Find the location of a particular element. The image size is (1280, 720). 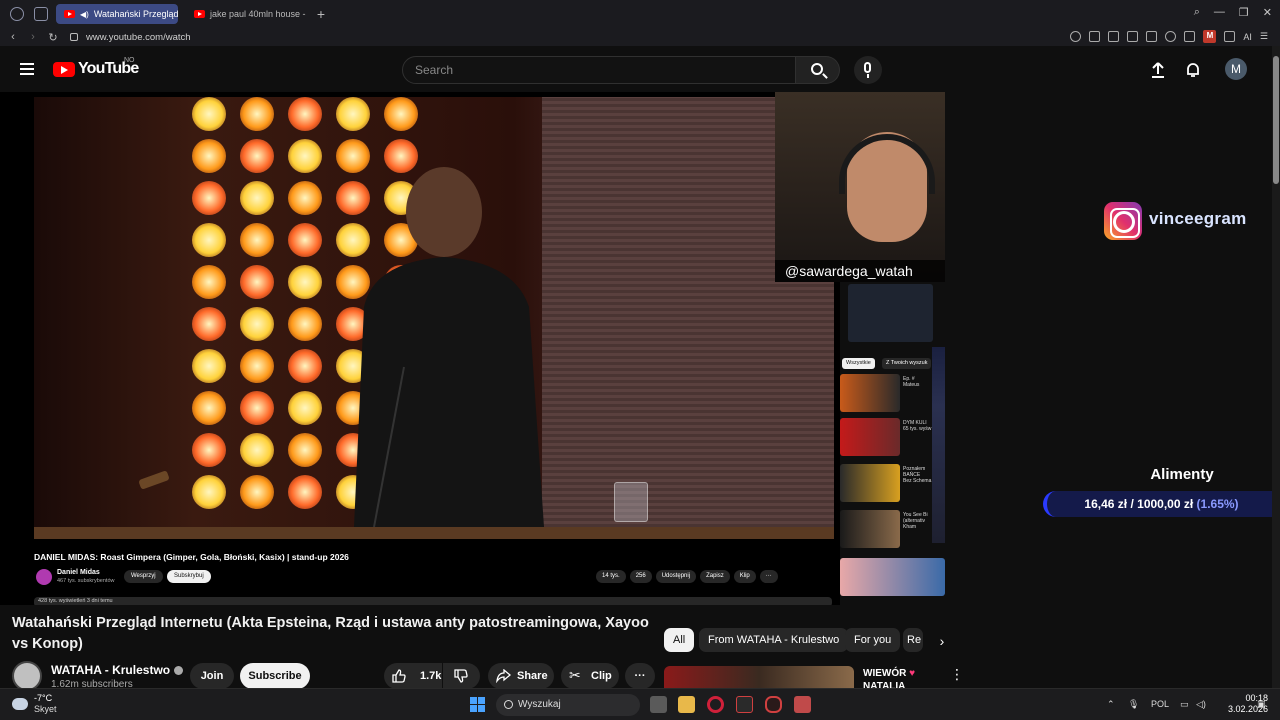

language-indicator: POL is located at coordinates (1160, 704).